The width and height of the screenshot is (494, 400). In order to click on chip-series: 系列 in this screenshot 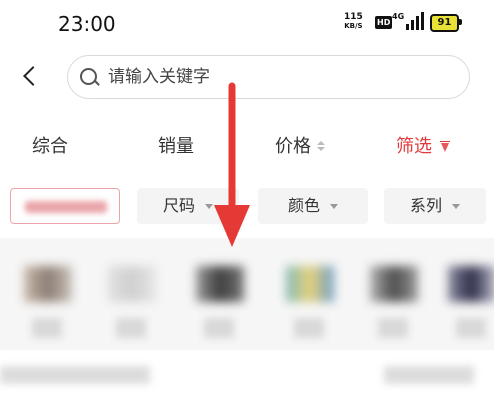, I will do `click(435, 206)`.